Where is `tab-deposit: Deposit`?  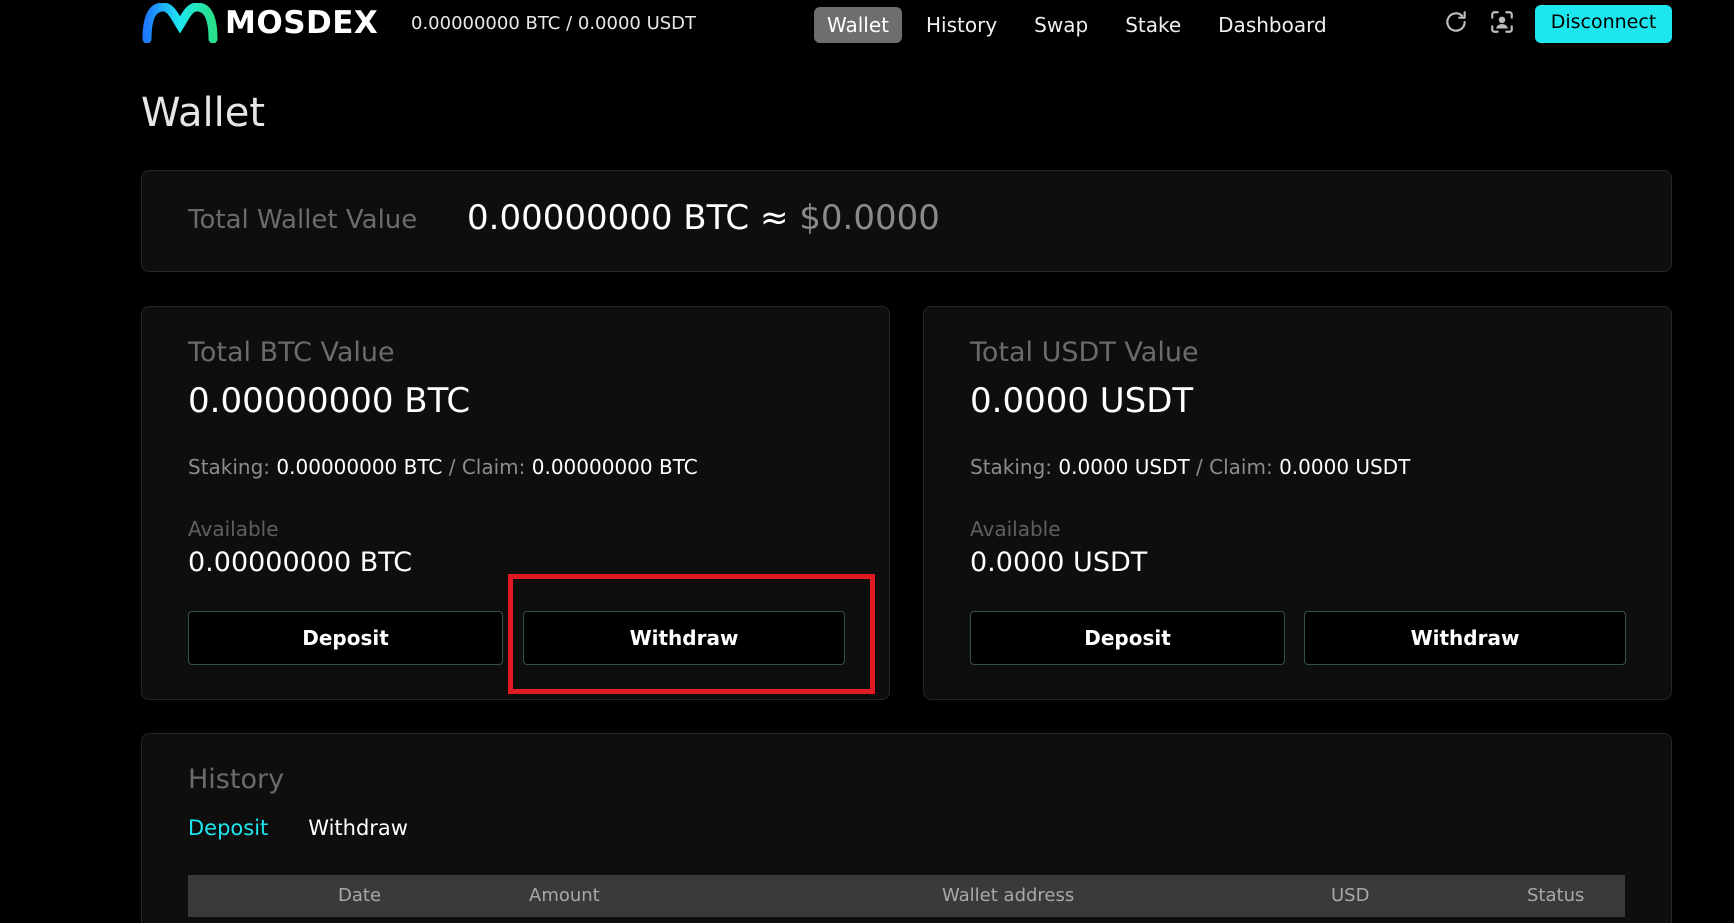
tab-deposit: Deposit is located at coordinates (228, 828).